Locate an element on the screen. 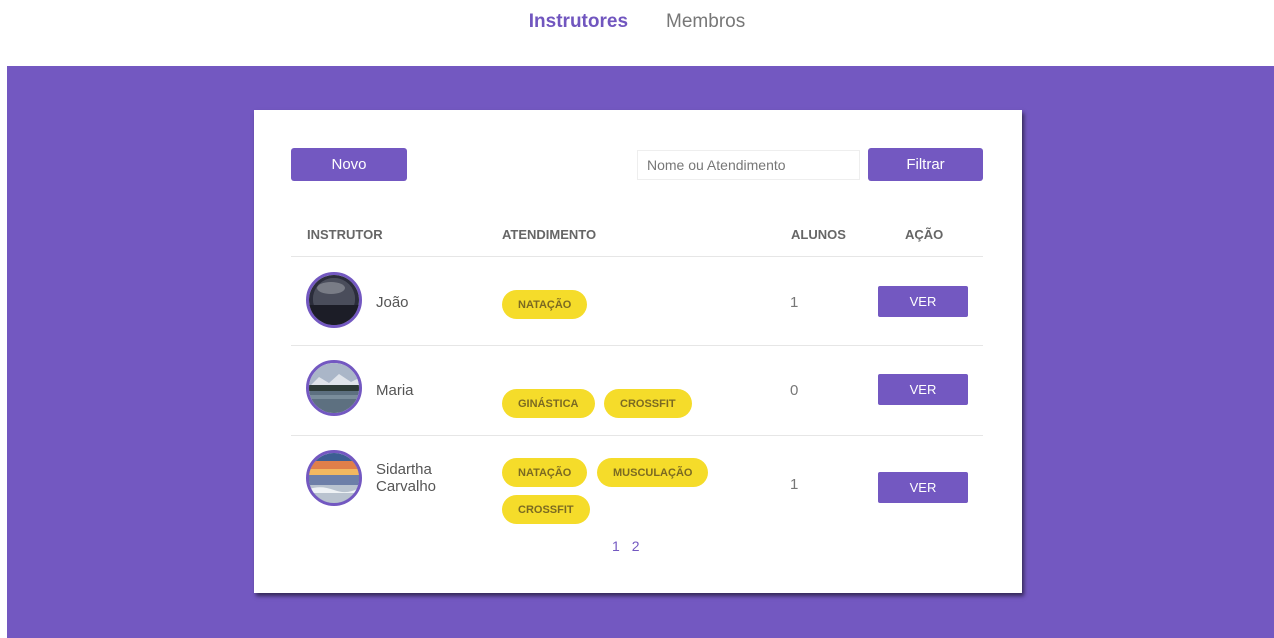  pagination: 1 2 is located at coordinates (626, 546).